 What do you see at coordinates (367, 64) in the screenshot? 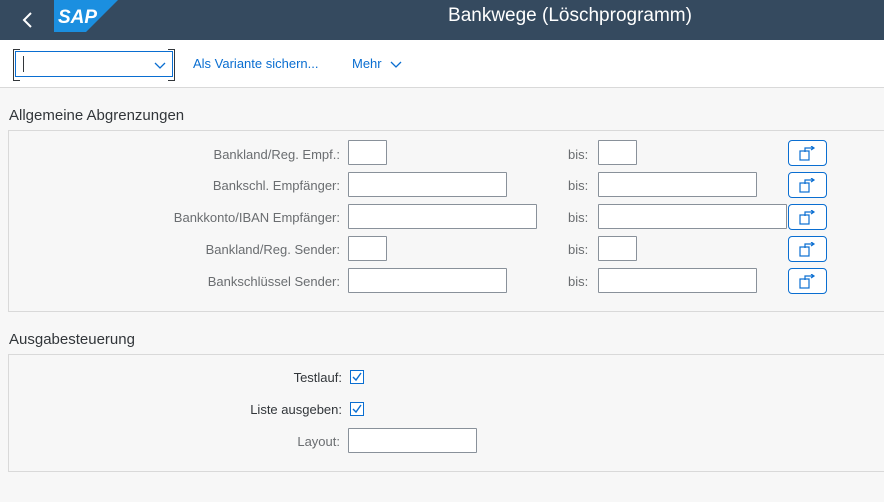
I see `more-button: Mehr` at bounding box center [367, 64].